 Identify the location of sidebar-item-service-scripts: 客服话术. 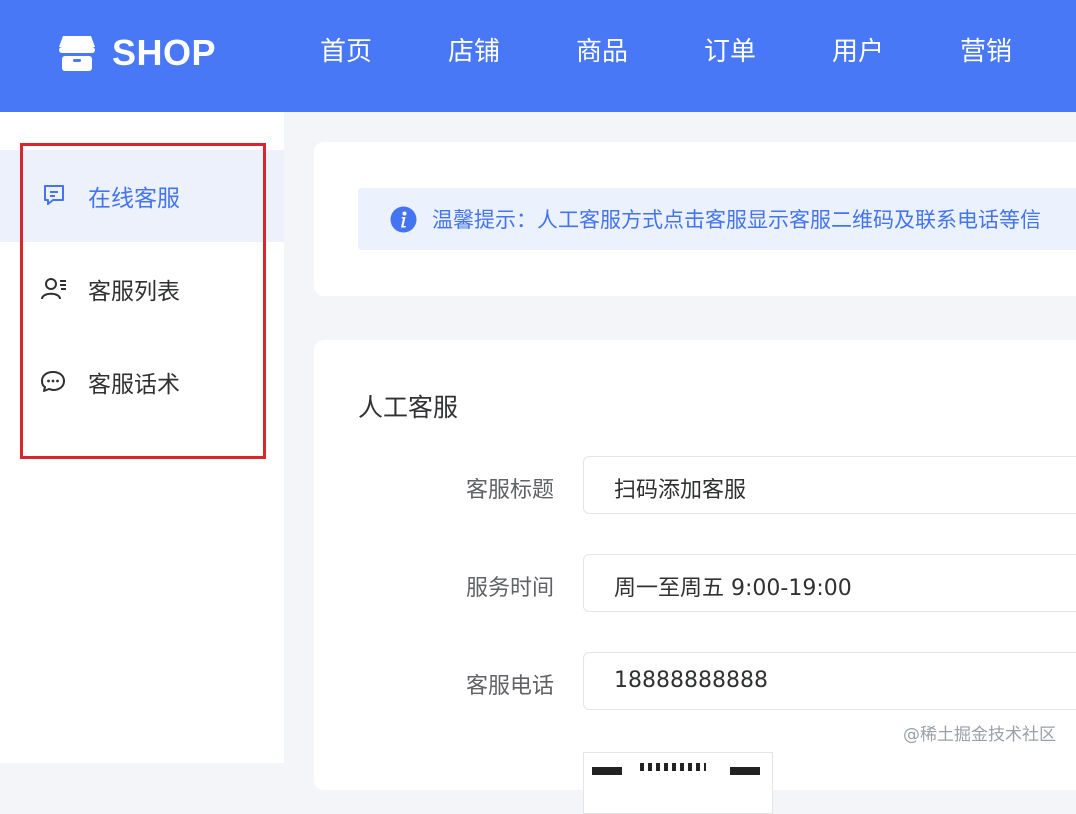
(142, 382).